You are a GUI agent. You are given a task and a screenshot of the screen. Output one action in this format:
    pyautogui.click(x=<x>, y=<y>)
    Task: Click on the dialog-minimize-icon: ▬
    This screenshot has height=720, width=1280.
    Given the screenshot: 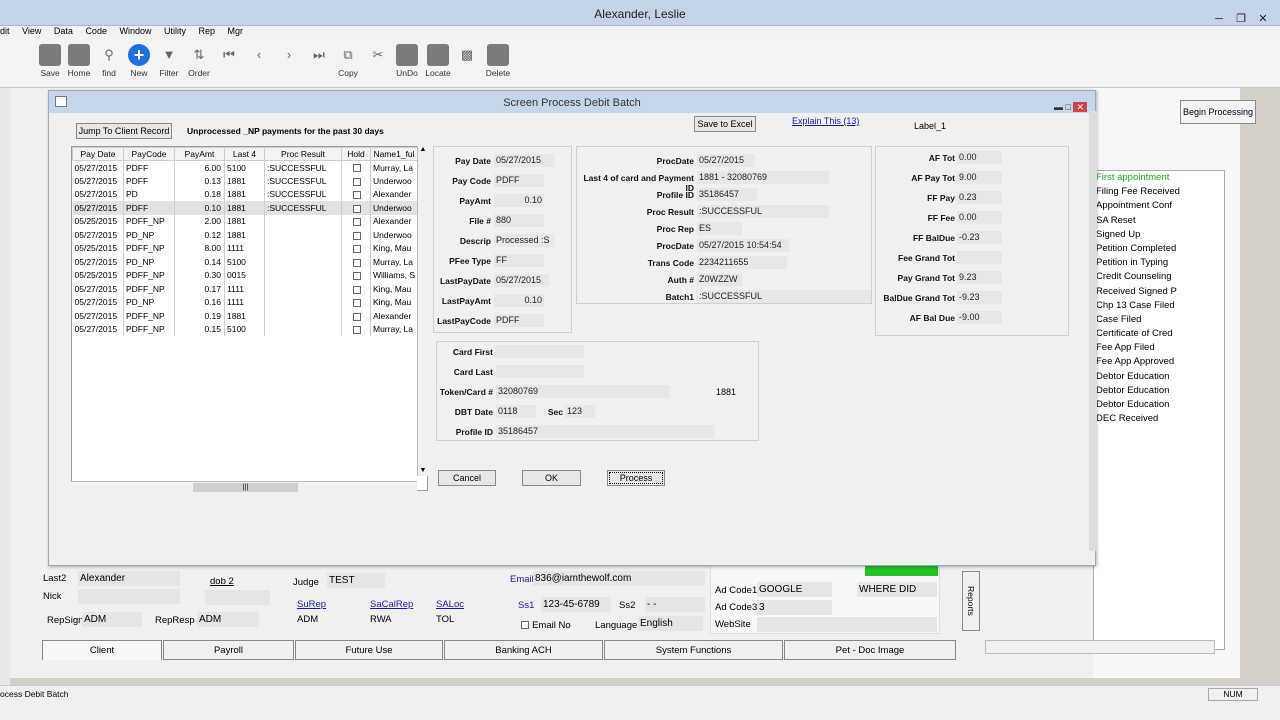 What is the action you would take?
    pyautogui.click(x=1058, y=107)
    